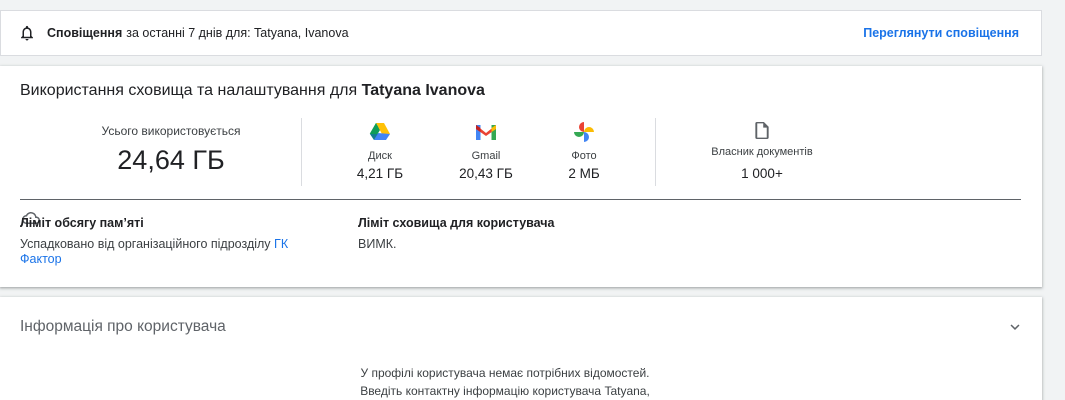 The width and height of the screenshot is (1065, 400). Describe the element at coordinates (486, 132) in the screenshot. I see `gmail-icon` at that location.